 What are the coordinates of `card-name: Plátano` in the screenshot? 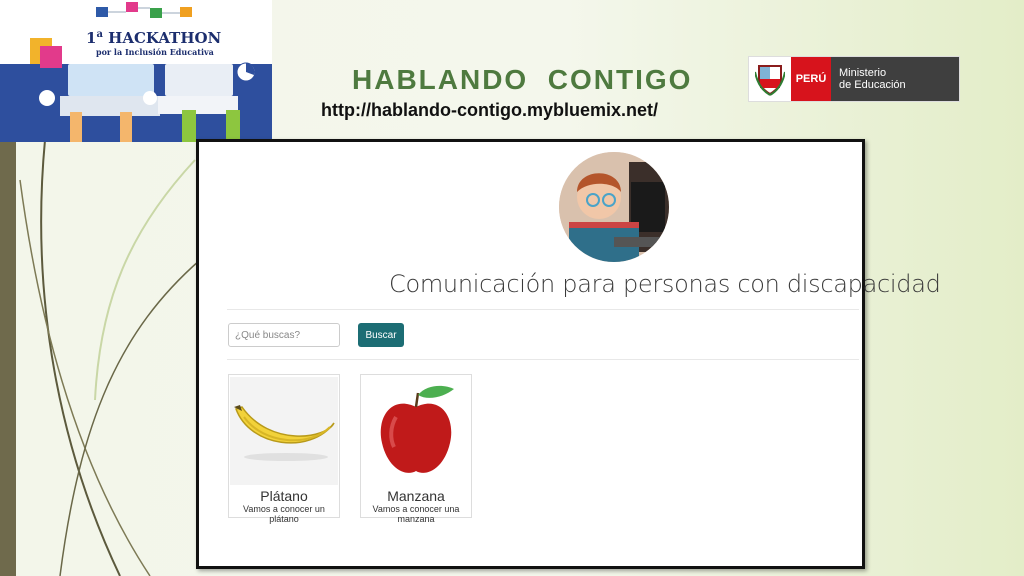 It's located at (284, 496).